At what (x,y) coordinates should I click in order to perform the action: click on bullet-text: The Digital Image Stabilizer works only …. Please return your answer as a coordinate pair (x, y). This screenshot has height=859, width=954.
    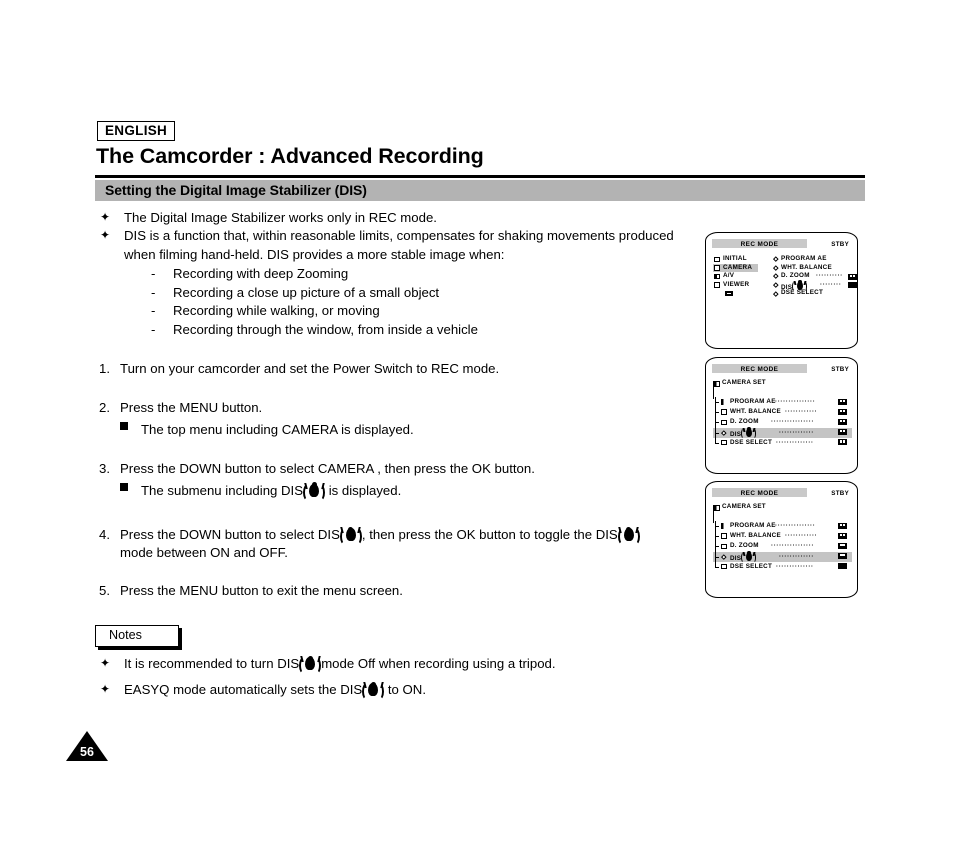
    Looking at the image, I should click on (280, 217).